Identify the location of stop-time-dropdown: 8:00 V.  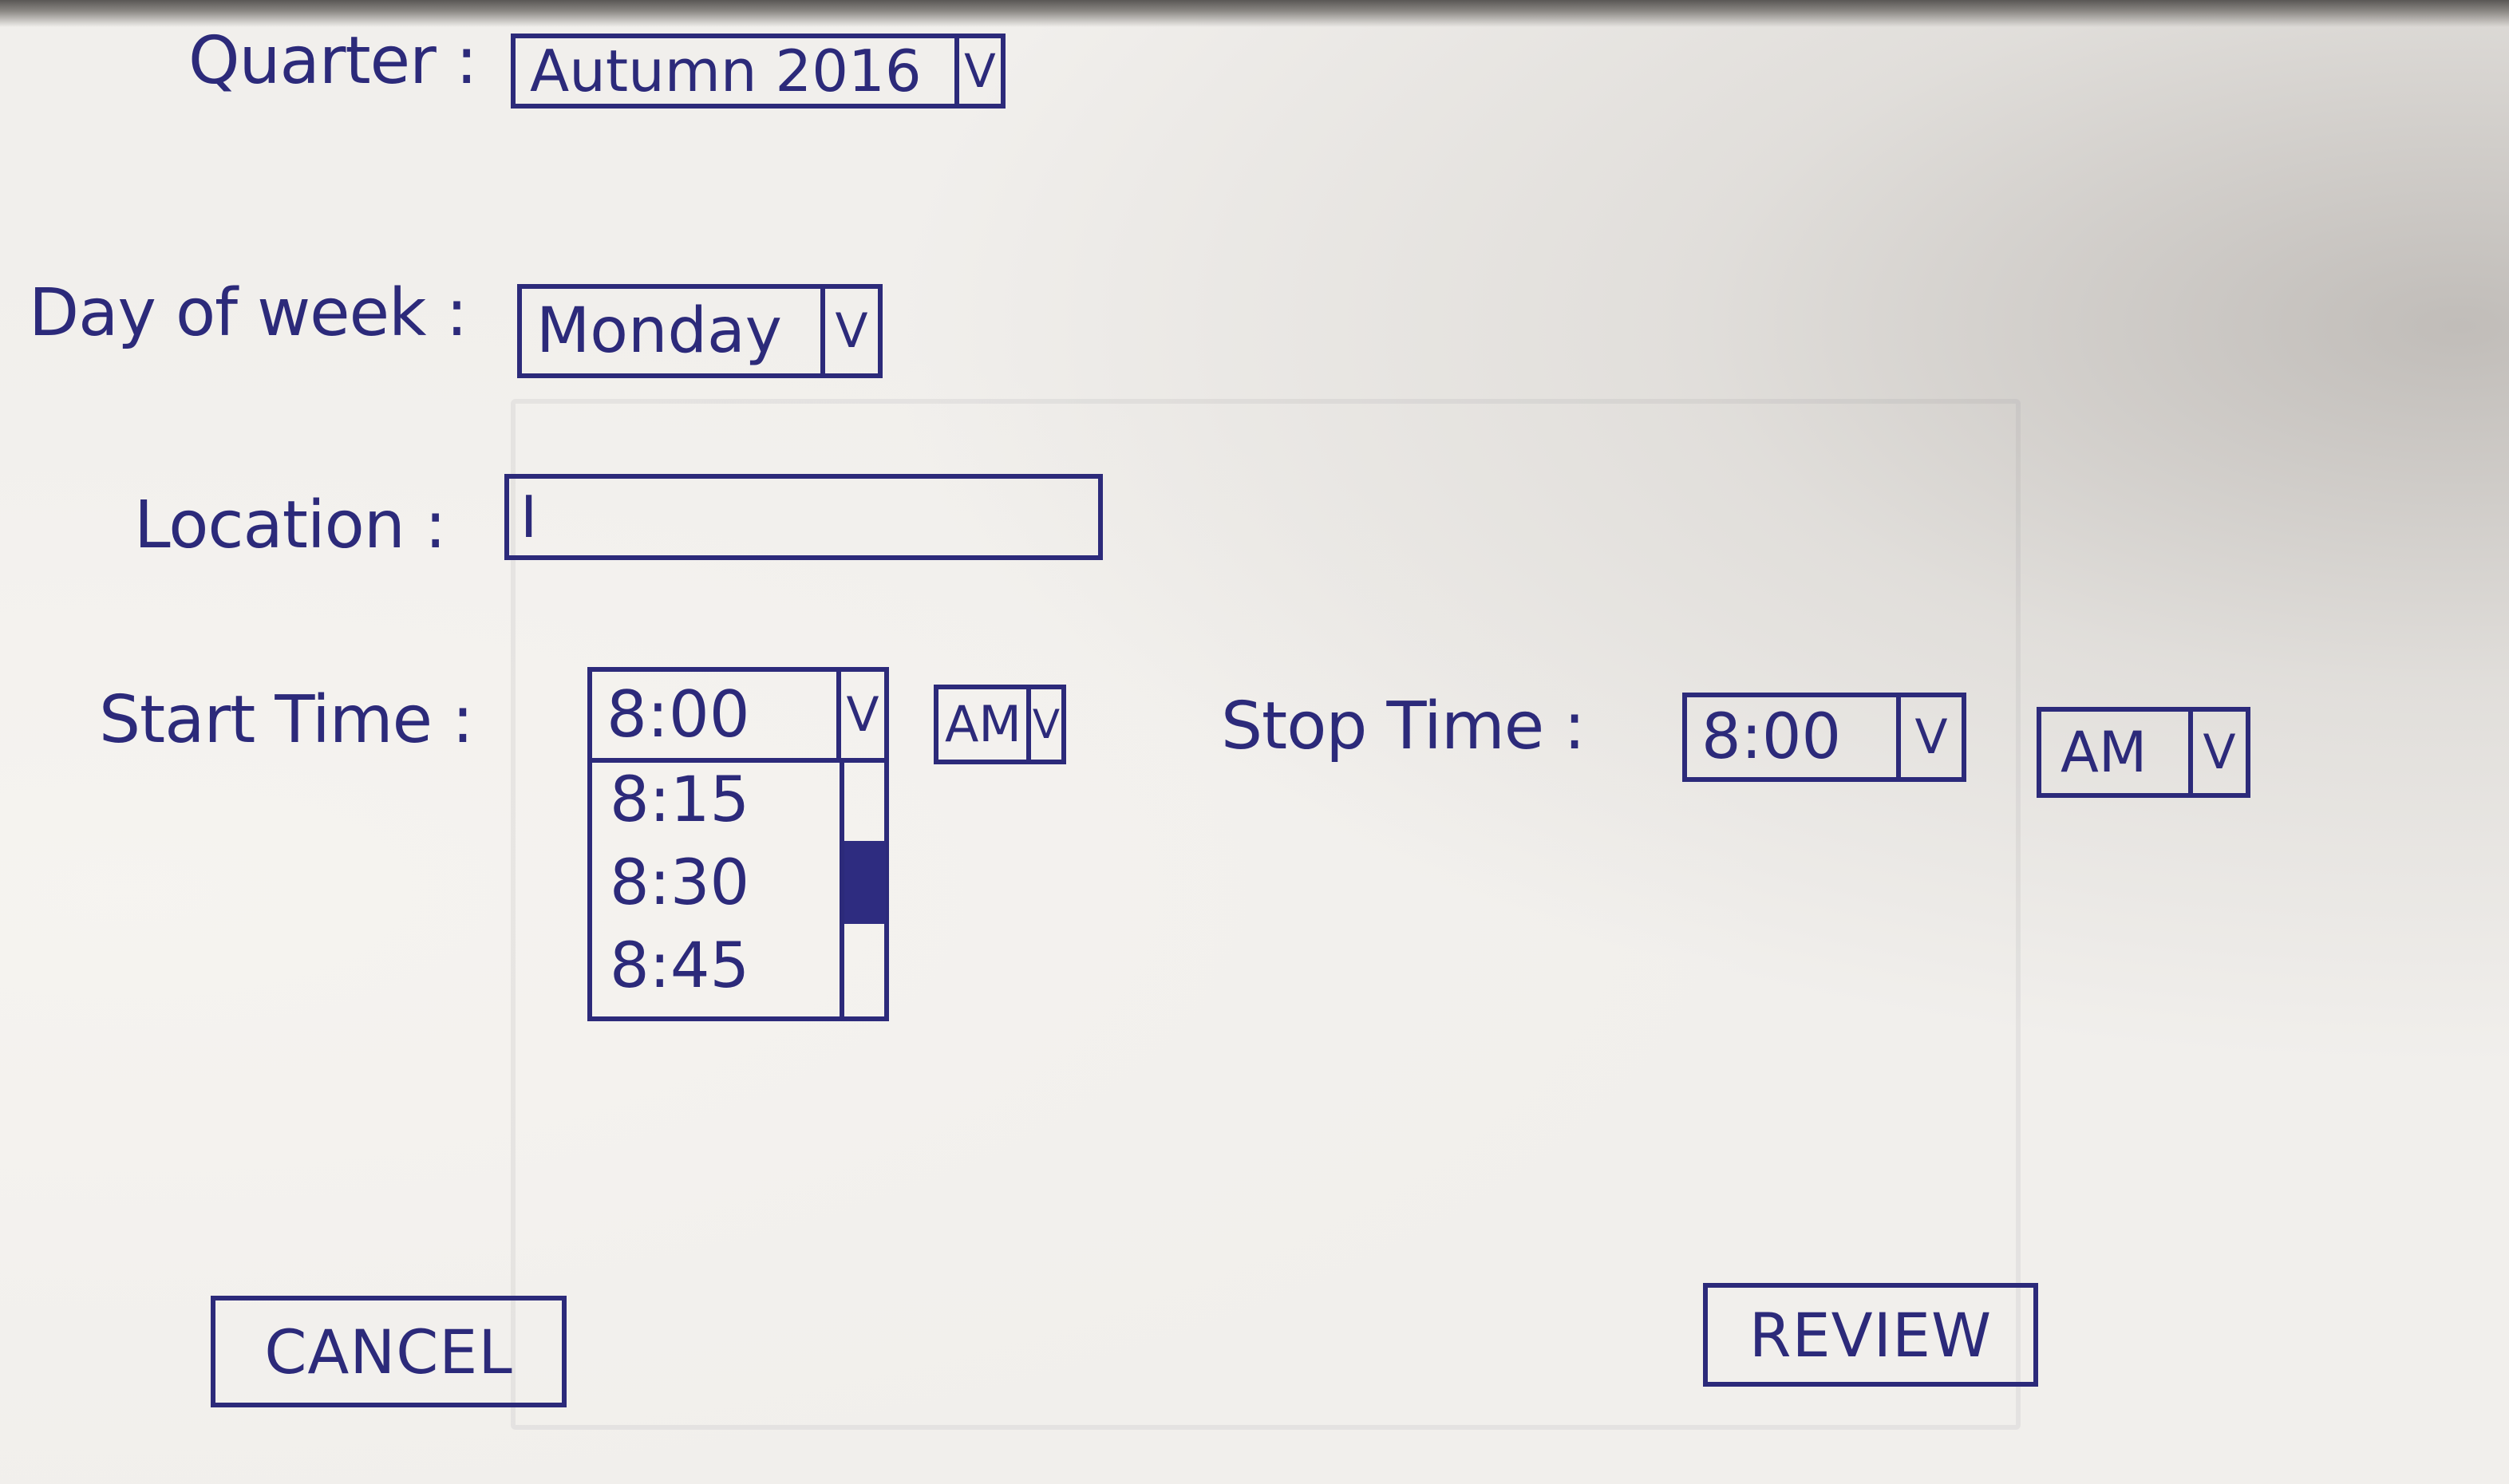
(1824, 737).